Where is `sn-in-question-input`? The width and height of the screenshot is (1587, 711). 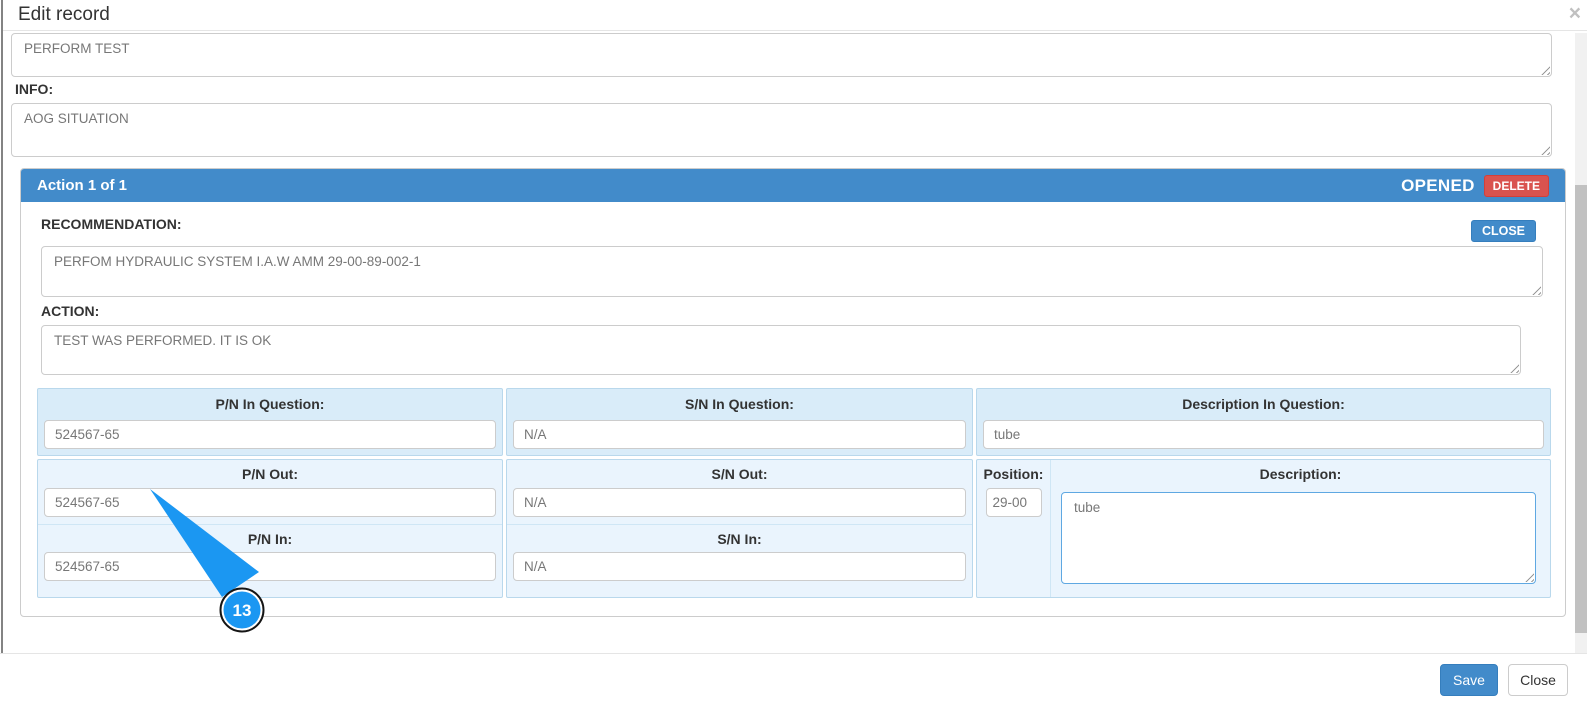
sn-in-question-input is located at coordinates (739, 434).